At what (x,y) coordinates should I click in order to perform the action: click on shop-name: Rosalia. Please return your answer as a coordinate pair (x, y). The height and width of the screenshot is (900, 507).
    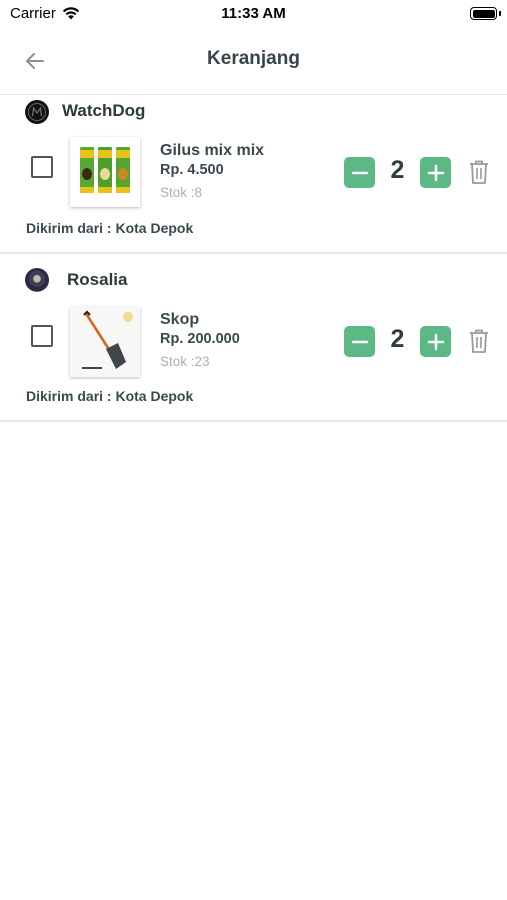
    Looking at the image, I should click on (97, 280).